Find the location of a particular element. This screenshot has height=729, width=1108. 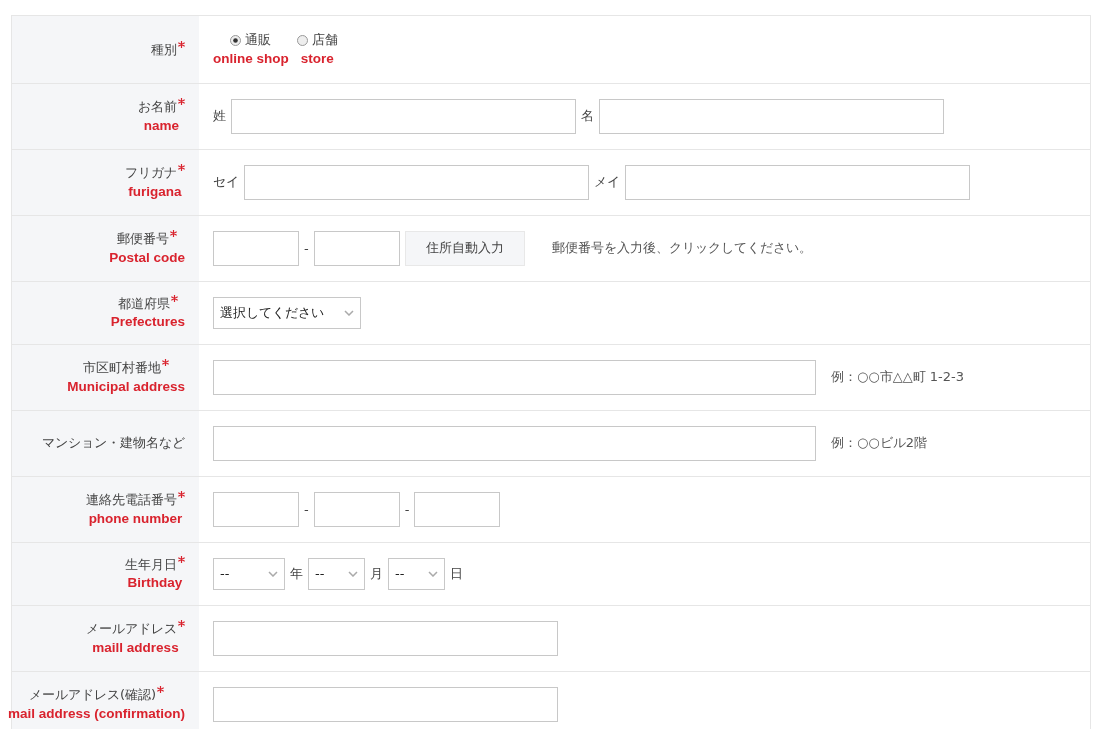

field-prefix: 名 is located at coordinates (587, 116).